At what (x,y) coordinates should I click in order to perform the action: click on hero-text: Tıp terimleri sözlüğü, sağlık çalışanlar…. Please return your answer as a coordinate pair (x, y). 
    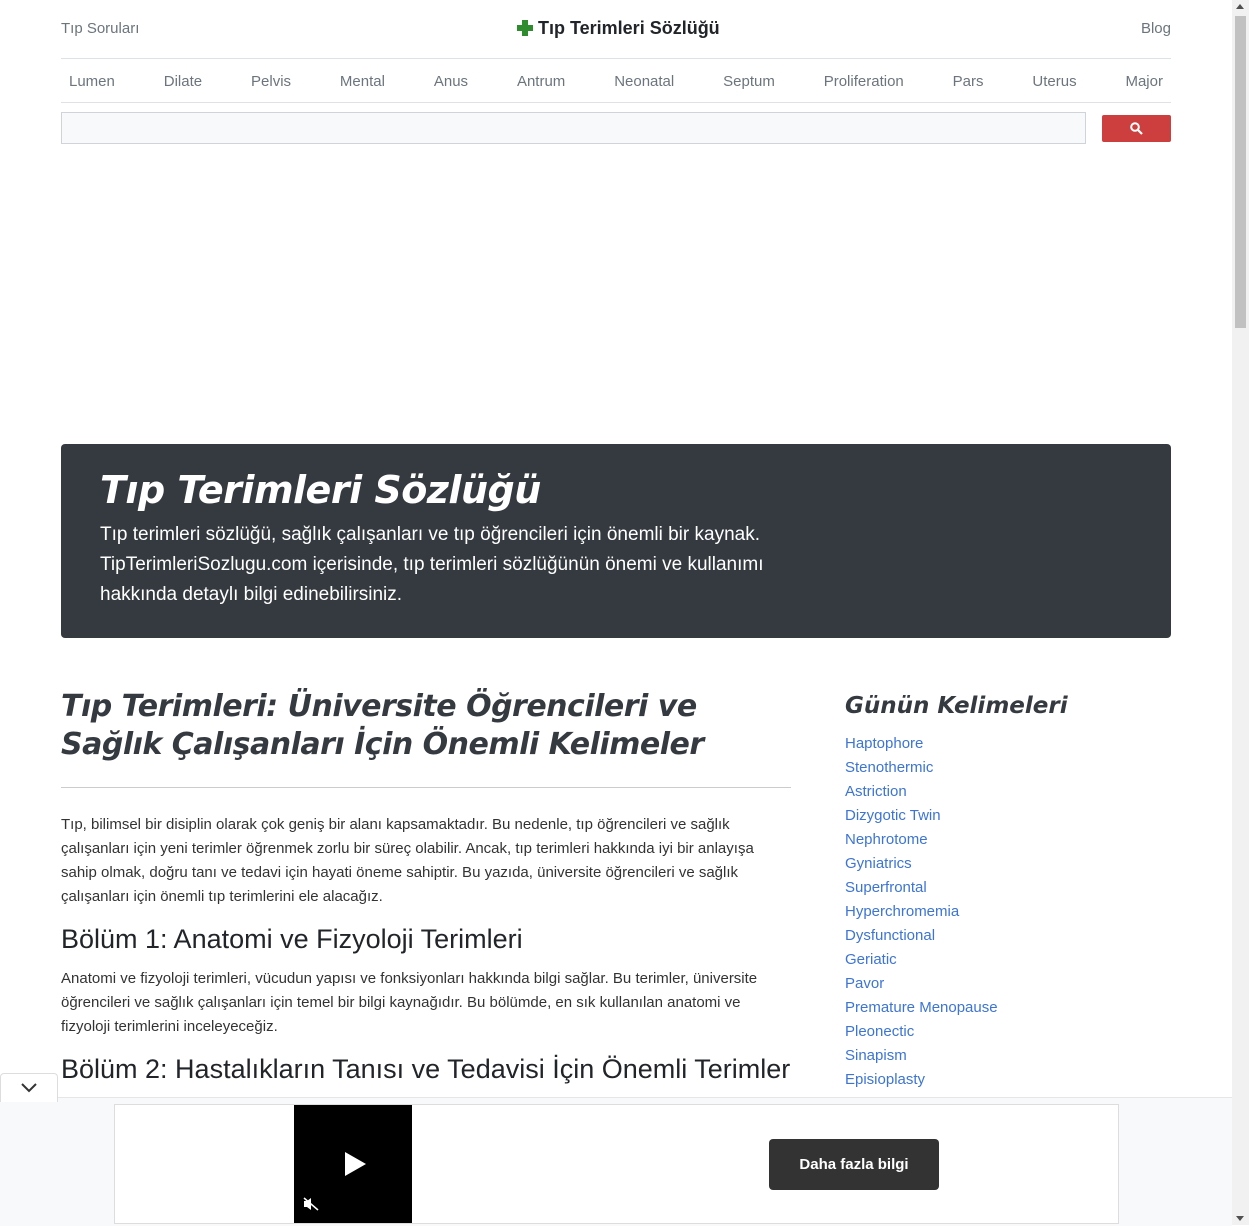
    Looking at the image, I should click on (432, 564).